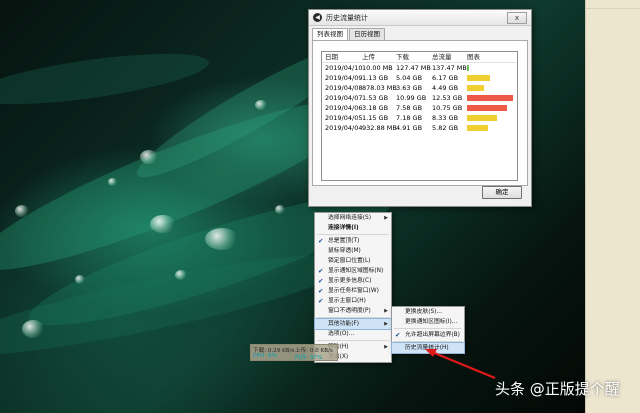 The image size is (640, 413). What do you see at coordinates (377, 68) in the screenshot?
I see `upload-cell: 10.00 MB` at bounding box center [377, 68].